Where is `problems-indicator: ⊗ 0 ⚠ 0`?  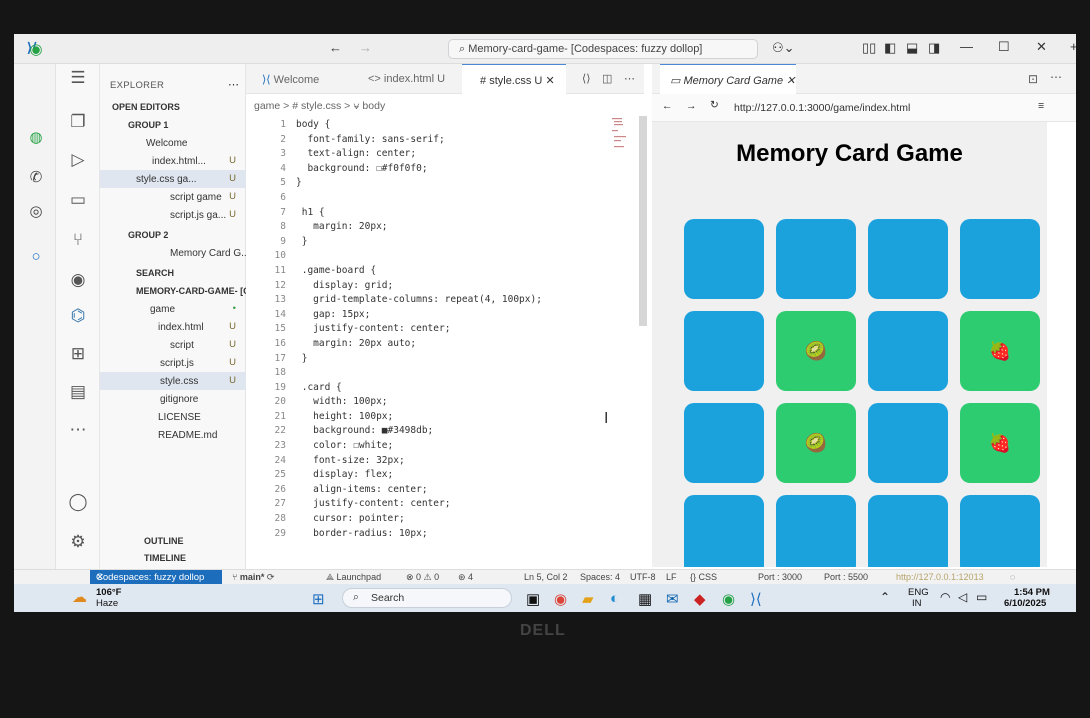
problems-indicator: ⊗ 0 ⚠ 0 is located at coordinates (422, 577).